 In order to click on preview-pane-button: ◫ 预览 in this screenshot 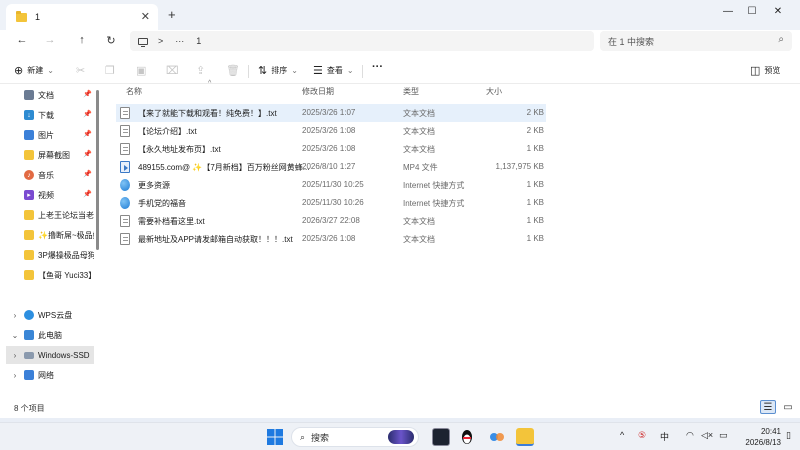, I will do `click(765, 70)`.